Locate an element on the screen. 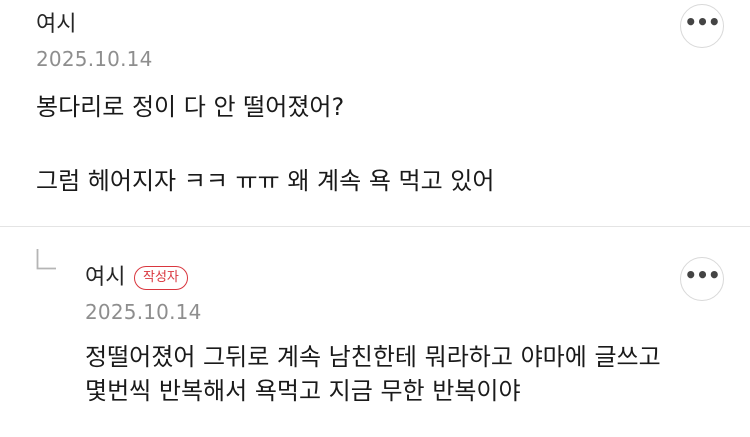 Image resolution: width=750 pixels, height=437 pixels. comment-text-line: 정떨어졌어 그뒤로 계속 남친한테 뭐라하고 야마에 글쓰고 is located at coordinates (373, 357).